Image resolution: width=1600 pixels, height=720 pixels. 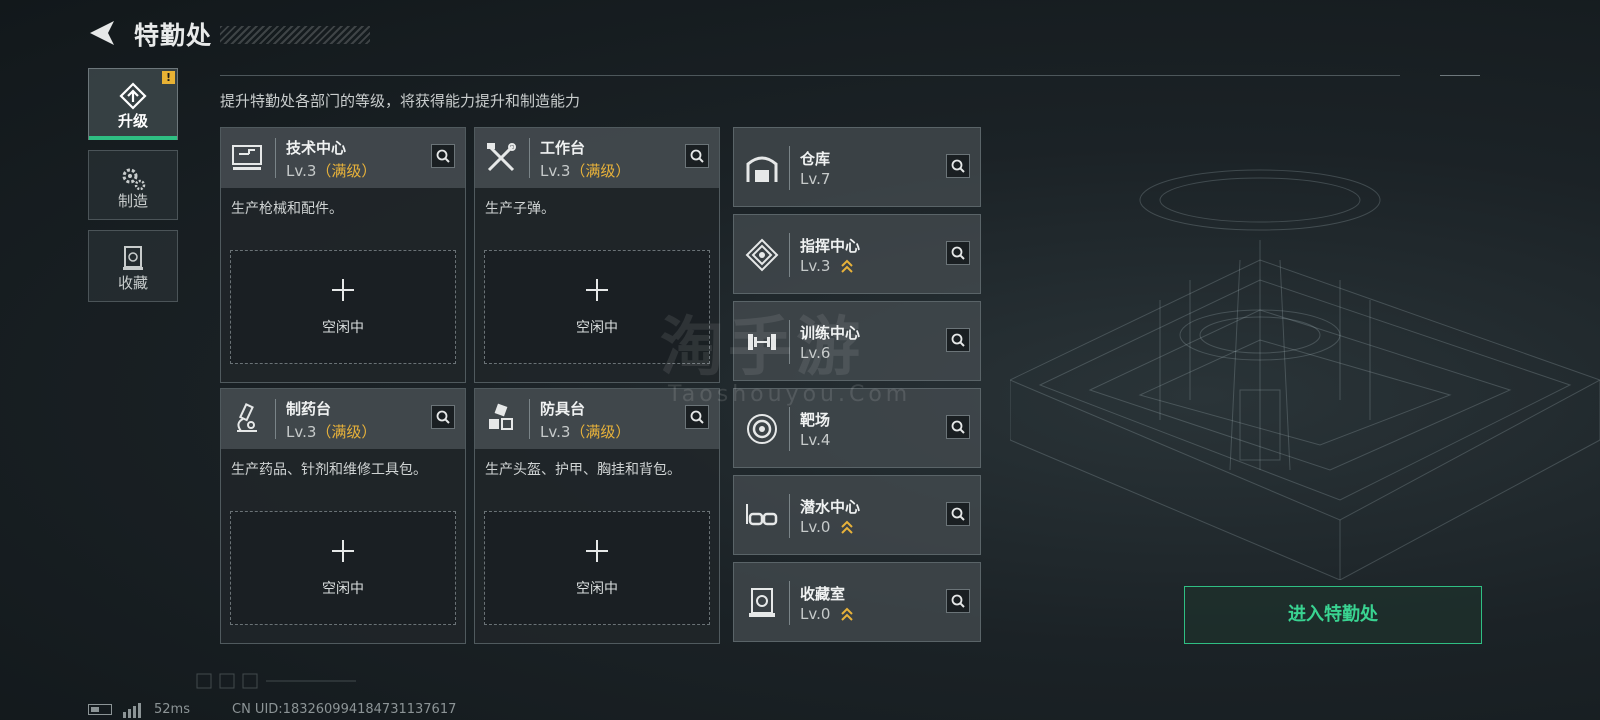 I want to click on divider-line, so click(x=810, y=75).